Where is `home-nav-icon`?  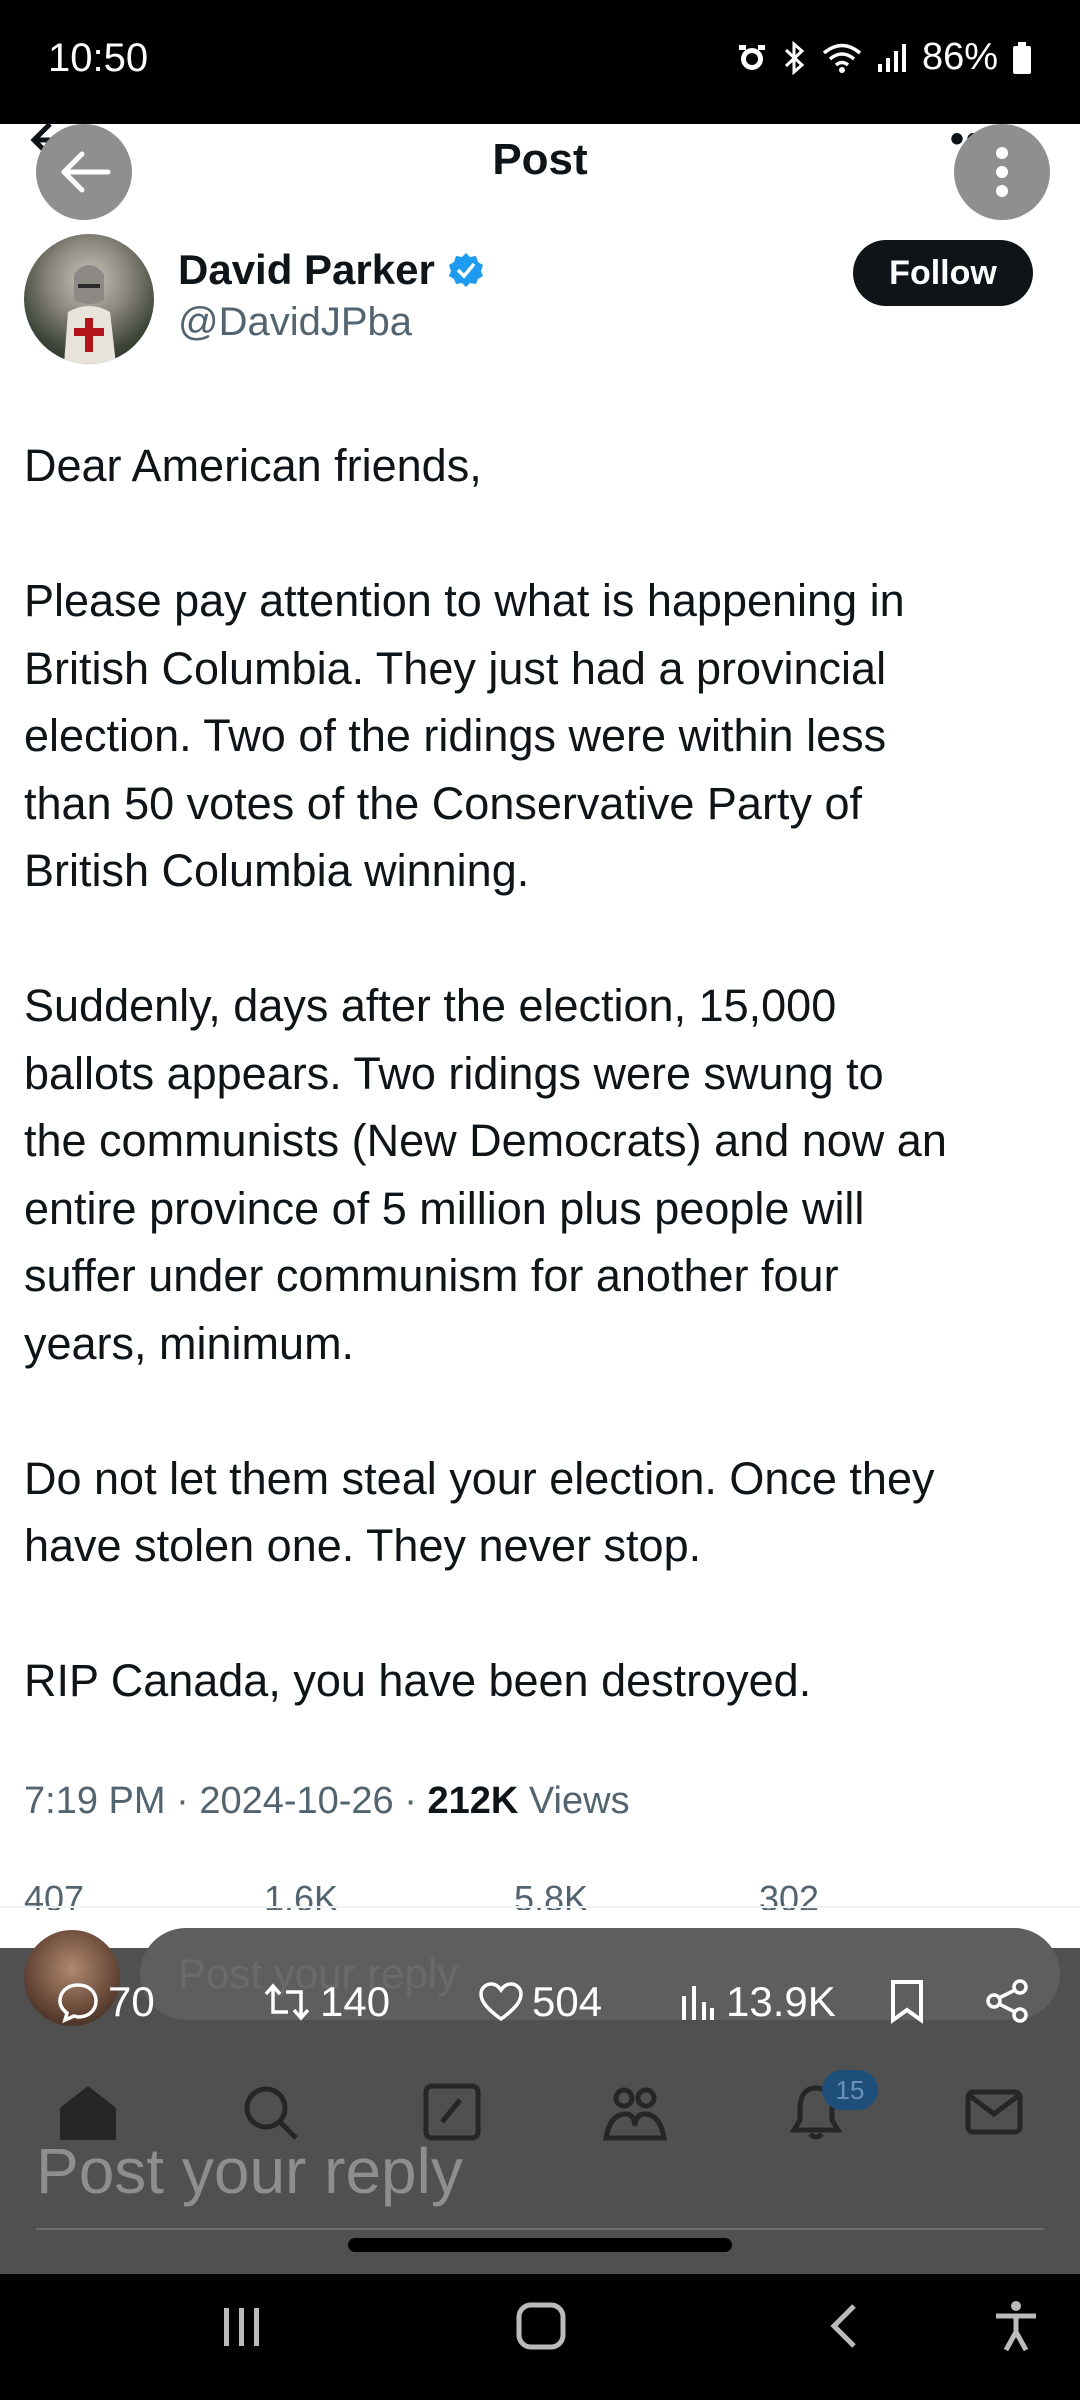
home-nav-icon is located at coordinates (542, 2326).